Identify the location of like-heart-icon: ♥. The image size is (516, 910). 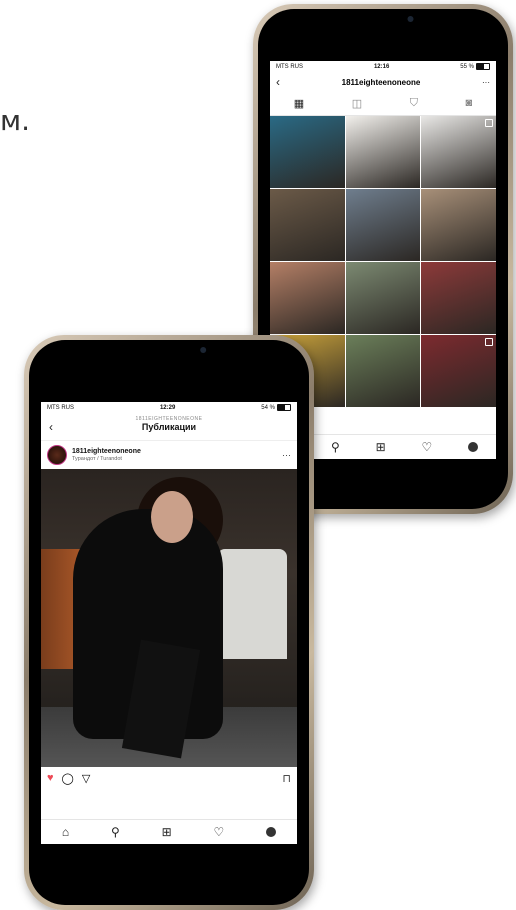
(50, 778).